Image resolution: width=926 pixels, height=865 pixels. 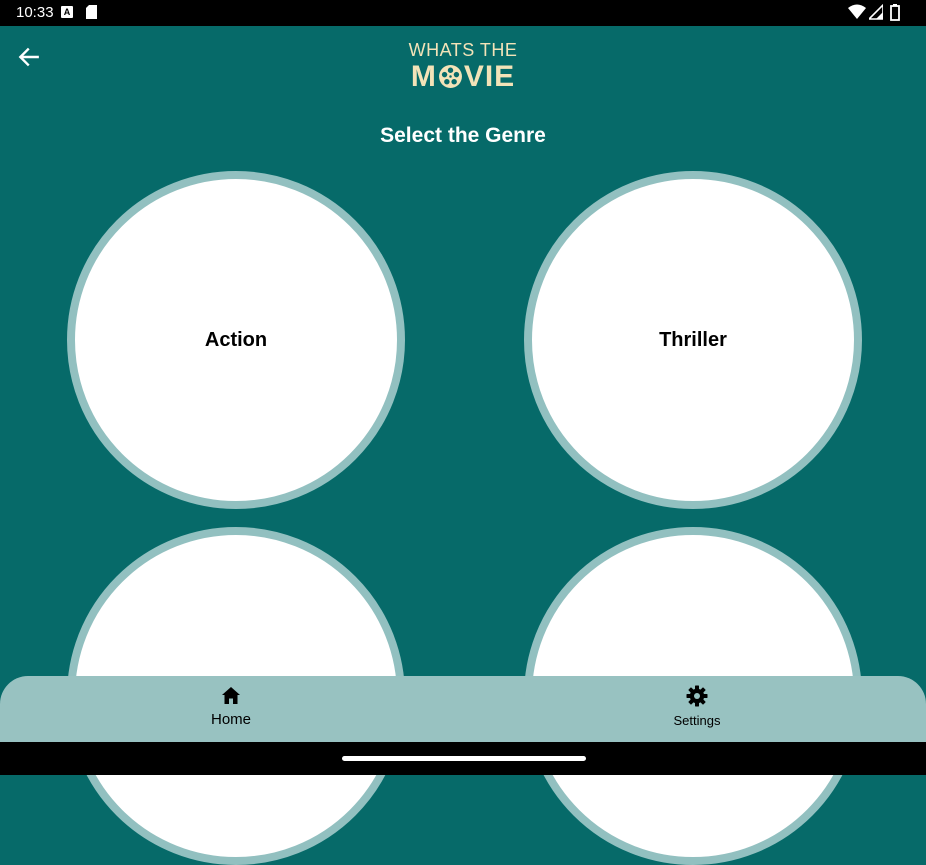 What do you see at coordinates (231, 695) in the screenshot?
I see `home-icon` at bounding box center [231, 695].